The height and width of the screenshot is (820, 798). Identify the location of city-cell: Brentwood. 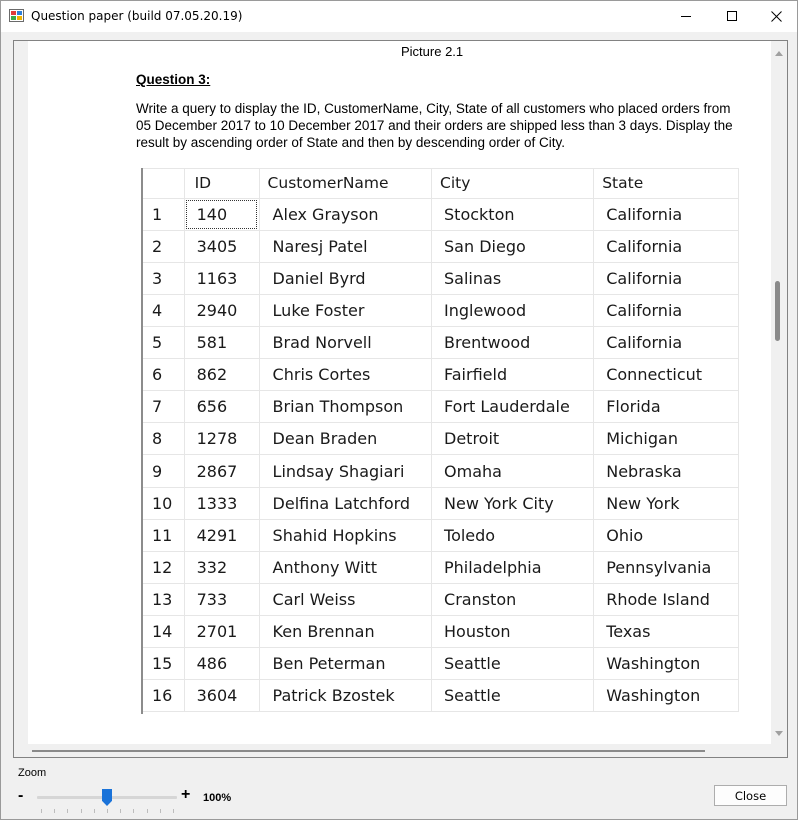
(513, 343).